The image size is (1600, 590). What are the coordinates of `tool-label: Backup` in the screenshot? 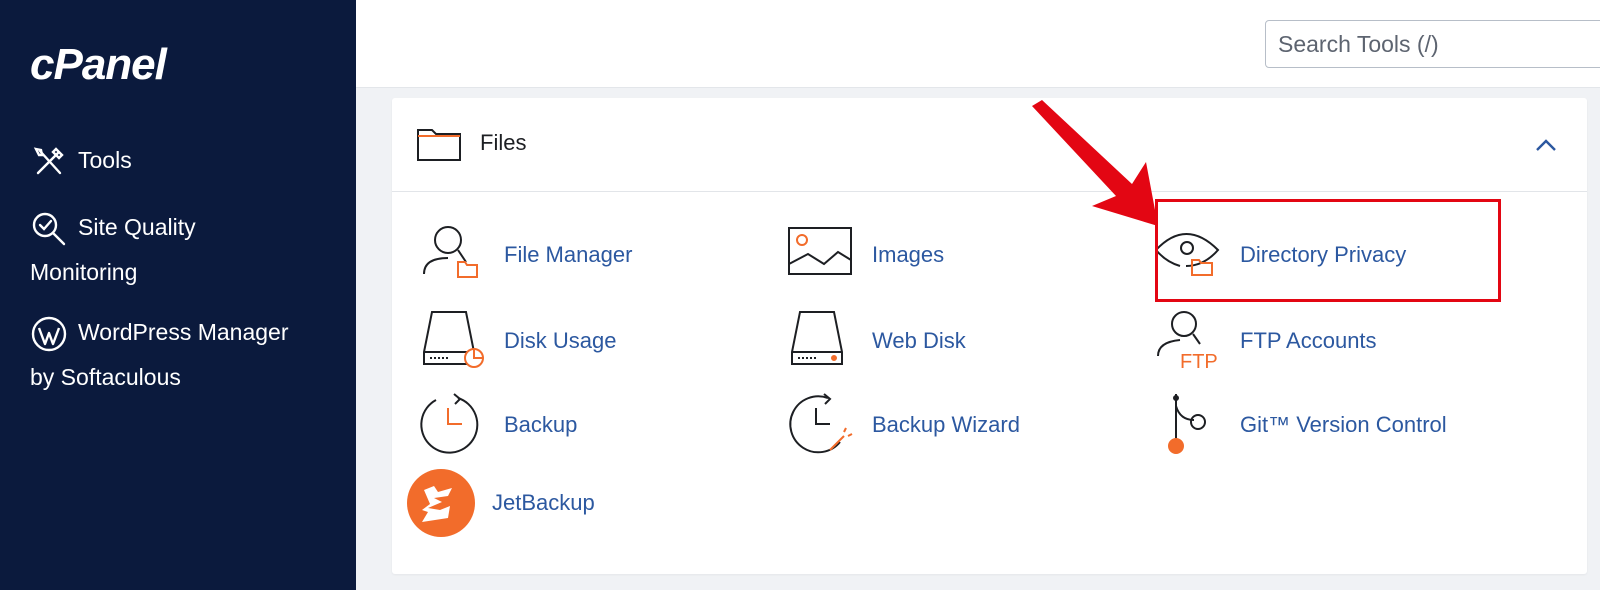 It's located at (541, 424).